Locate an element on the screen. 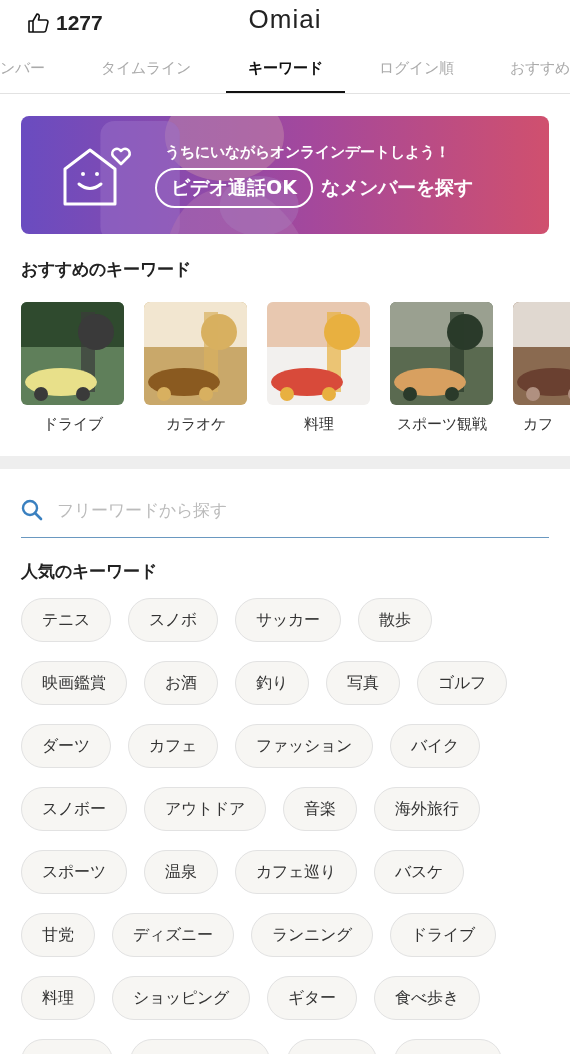  keyword-chip: カフェ is located at coordinates (173, 746).